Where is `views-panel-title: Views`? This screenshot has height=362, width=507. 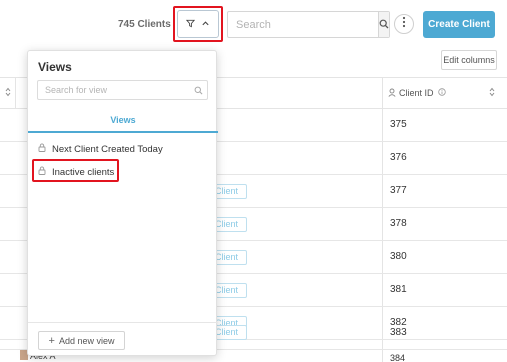
views-panel-title: Views is located at coordinates (55, 67).